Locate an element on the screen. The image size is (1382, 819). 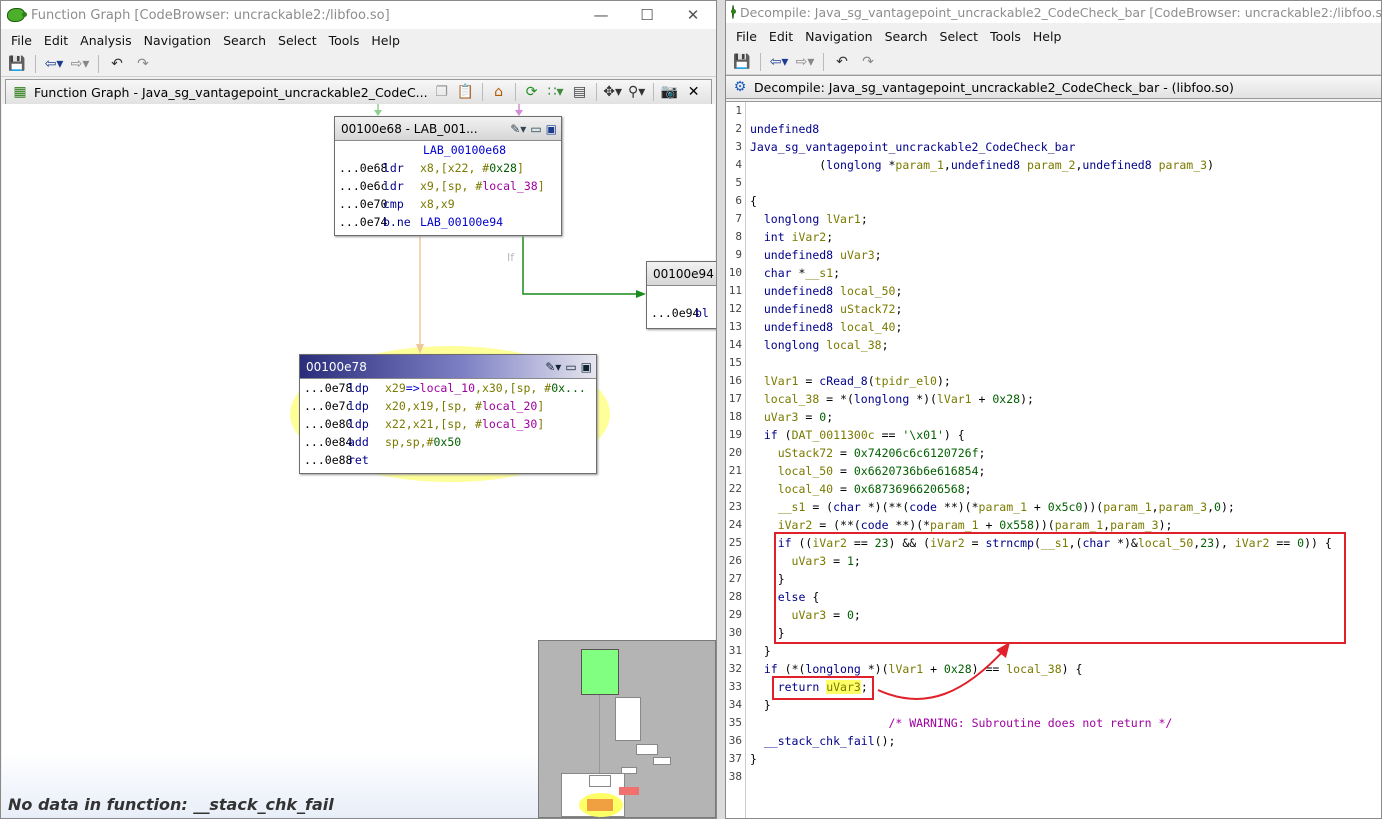
asm-line: ...0e68ldr x8,[x22, #0x28] is located at coordinates (448, 168).